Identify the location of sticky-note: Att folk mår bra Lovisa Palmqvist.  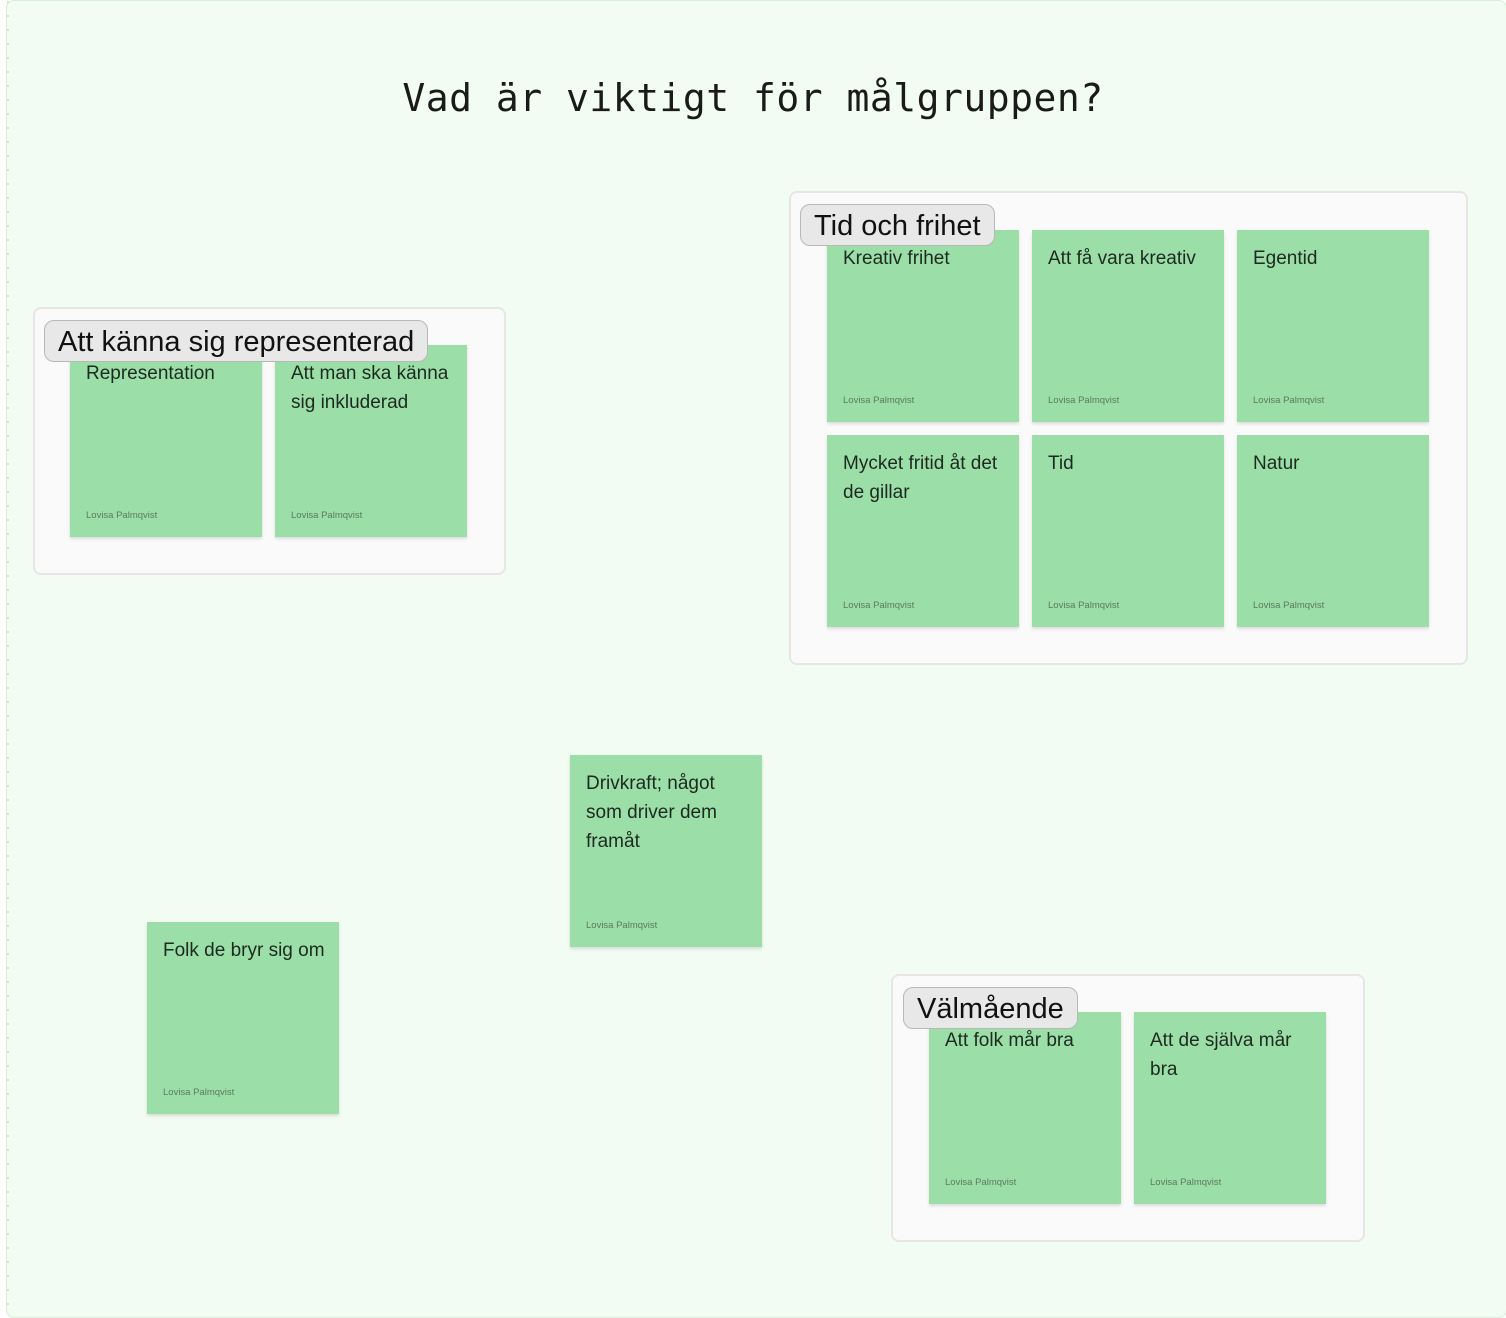
(1025, 1108).